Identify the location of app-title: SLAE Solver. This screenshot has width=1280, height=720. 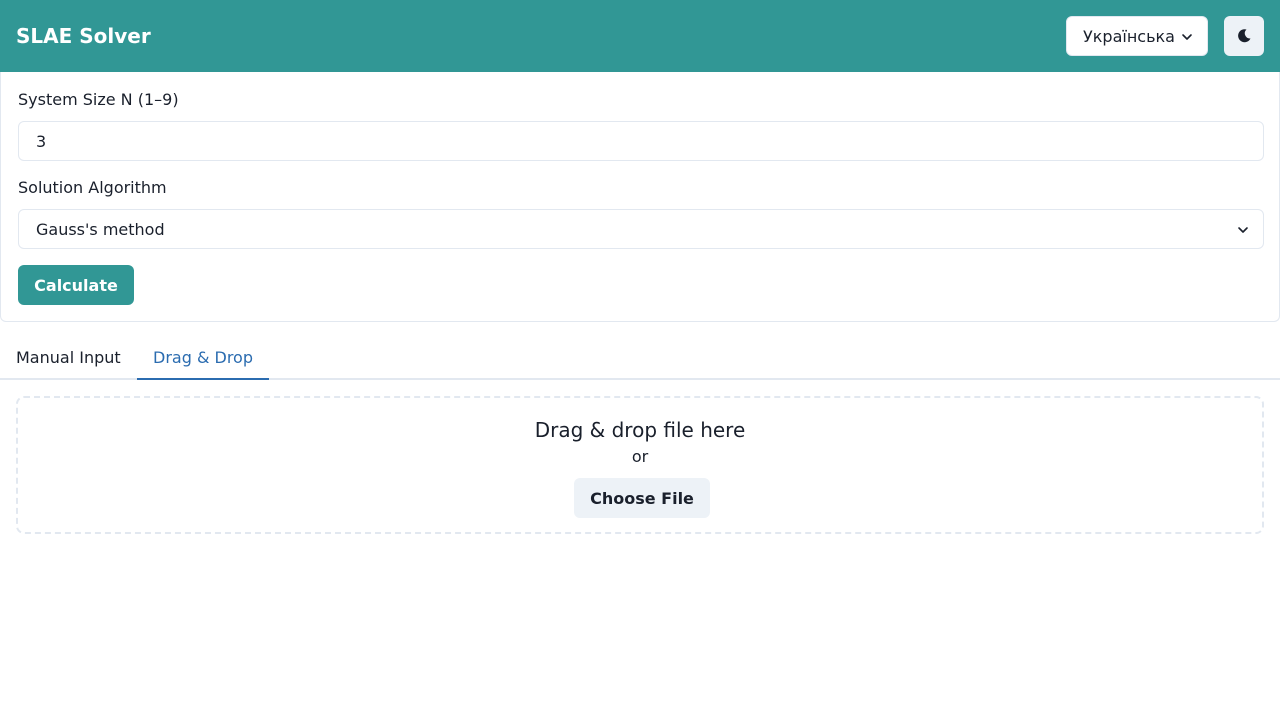
(83, 36).